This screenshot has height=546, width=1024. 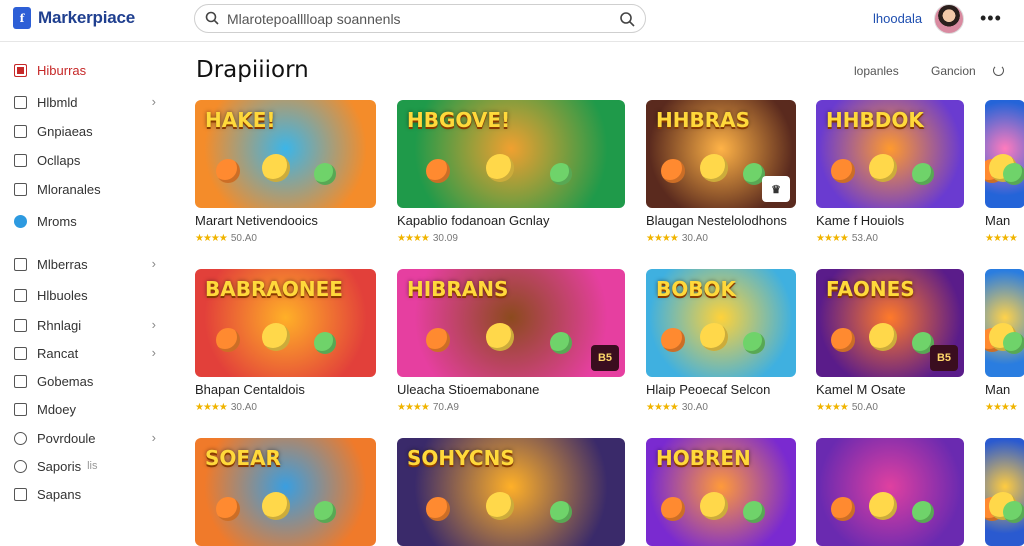 I want to click on document-icon, so click(x=20, y=494).